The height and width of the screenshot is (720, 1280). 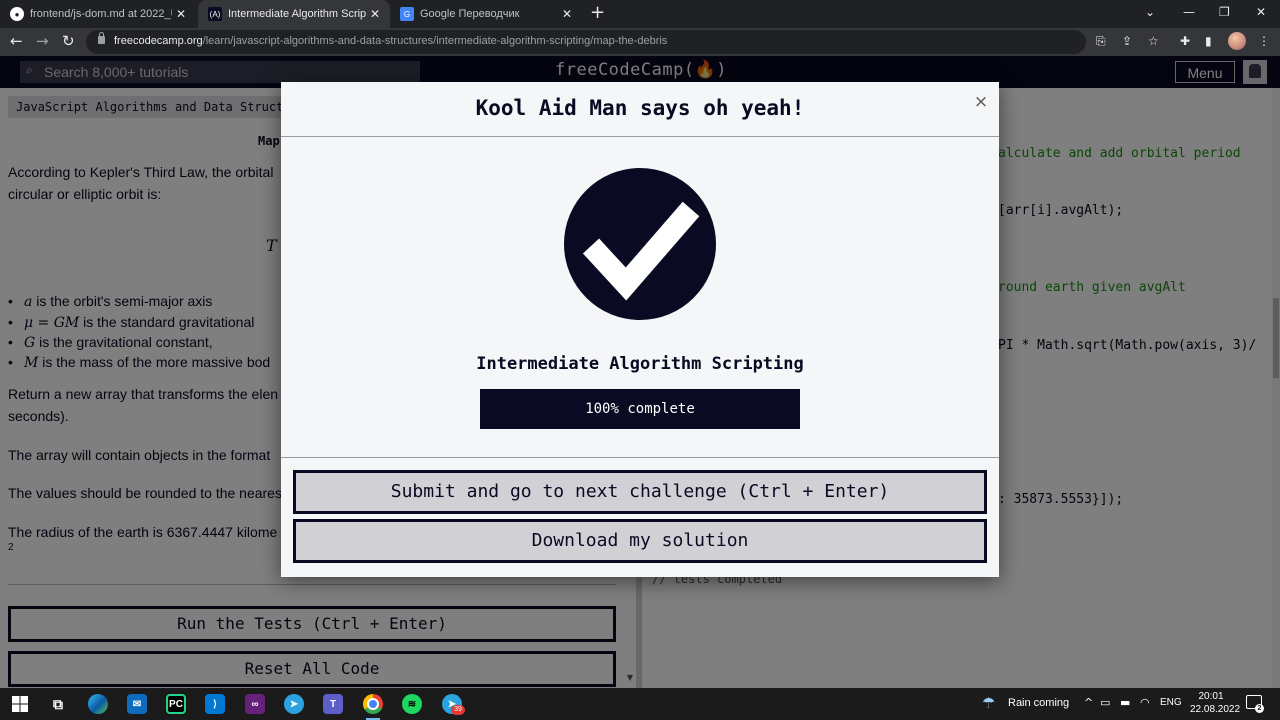 I want to click on reload-icon: ↻, so click(x=68, y=41).